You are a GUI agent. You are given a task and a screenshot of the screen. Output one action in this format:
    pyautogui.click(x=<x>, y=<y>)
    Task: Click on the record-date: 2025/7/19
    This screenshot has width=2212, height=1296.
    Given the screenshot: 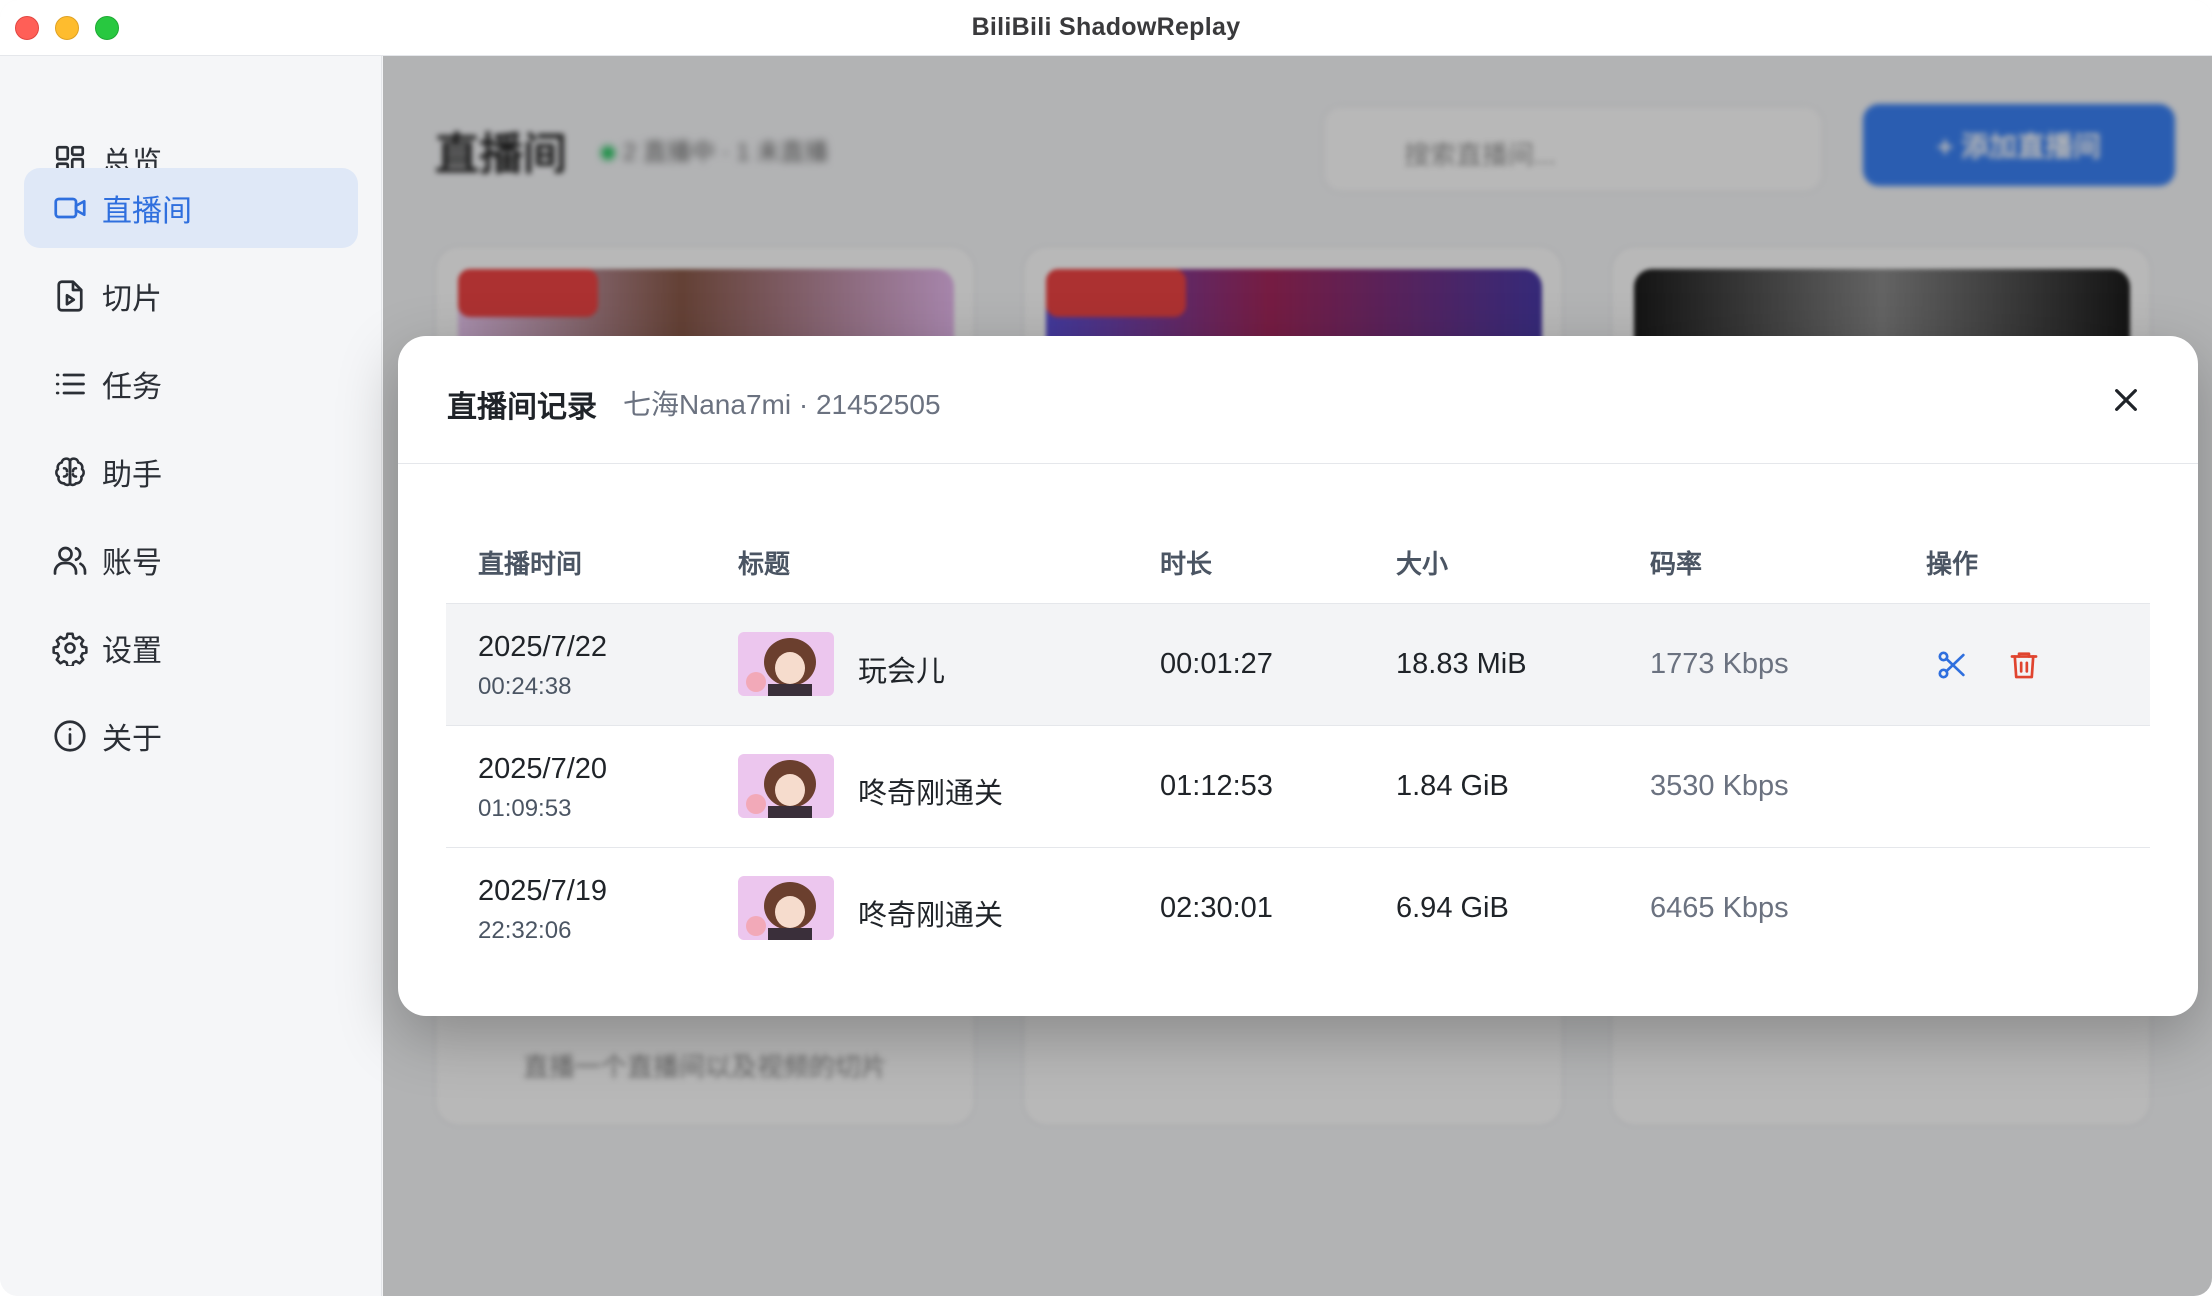 What is the action you would take?
    pyautogui.click(x=543, y=891)
    